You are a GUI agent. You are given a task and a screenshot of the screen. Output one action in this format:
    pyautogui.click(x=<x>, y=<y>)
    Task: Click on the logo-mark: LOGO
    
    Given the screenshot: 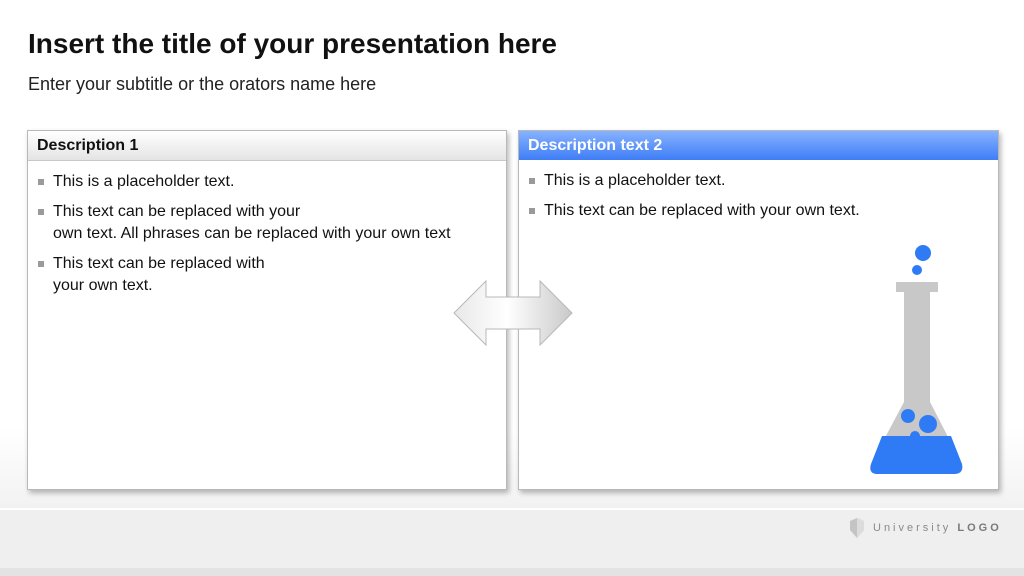 What is the action you would take?
    pyautogui.click(x=979, y=528)
    